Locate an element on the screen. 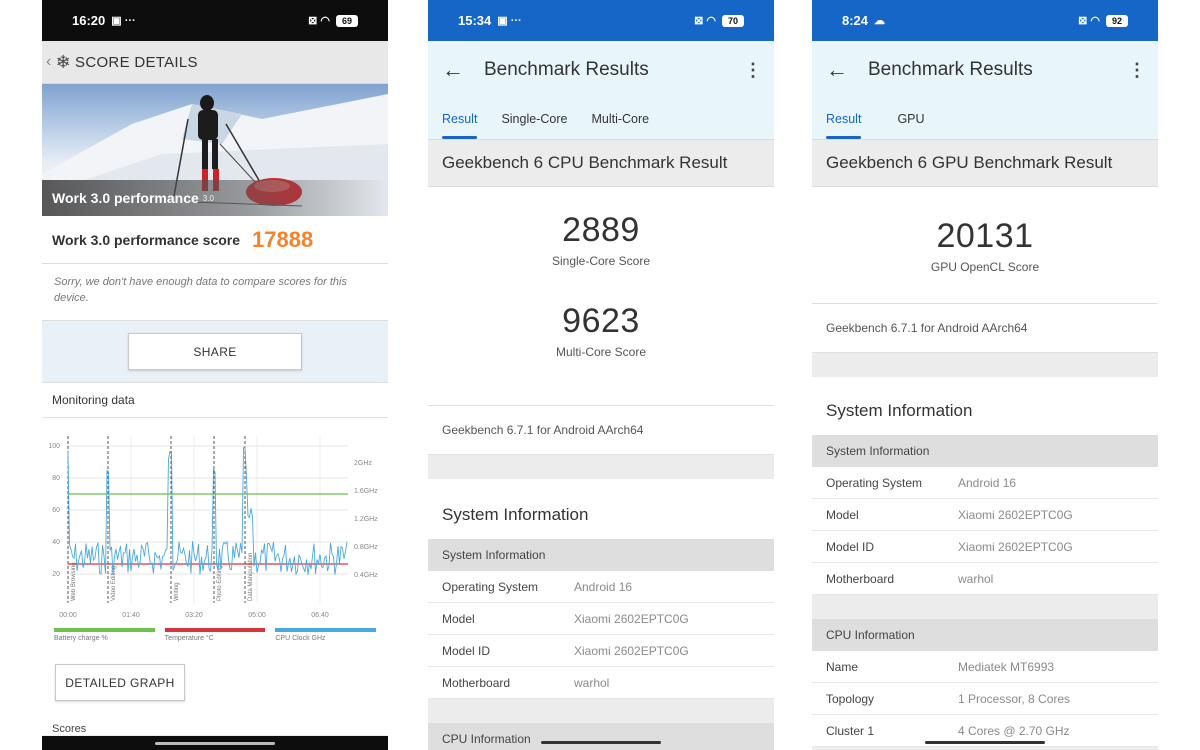 The image size is (1200, 750). share-zone: SHARE is located at coordinates (215, 351).